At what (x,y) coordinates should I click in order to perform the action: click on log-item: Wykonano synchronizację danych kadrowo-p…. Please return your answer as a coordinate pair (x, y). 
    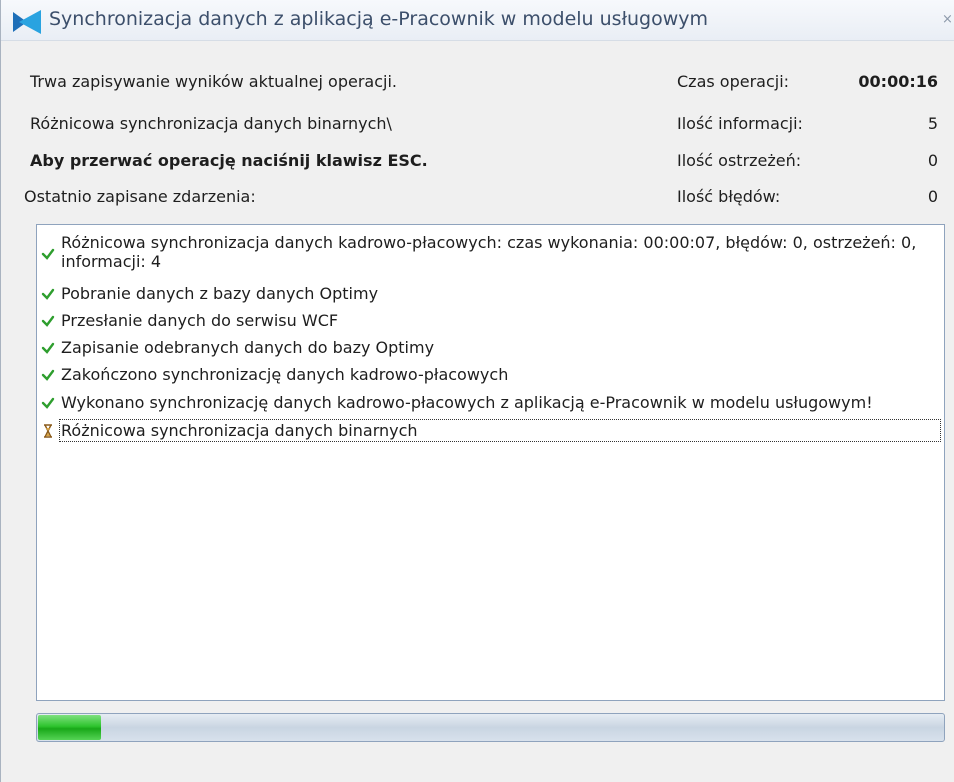
    Looking at the image, I should click on (489, 403).